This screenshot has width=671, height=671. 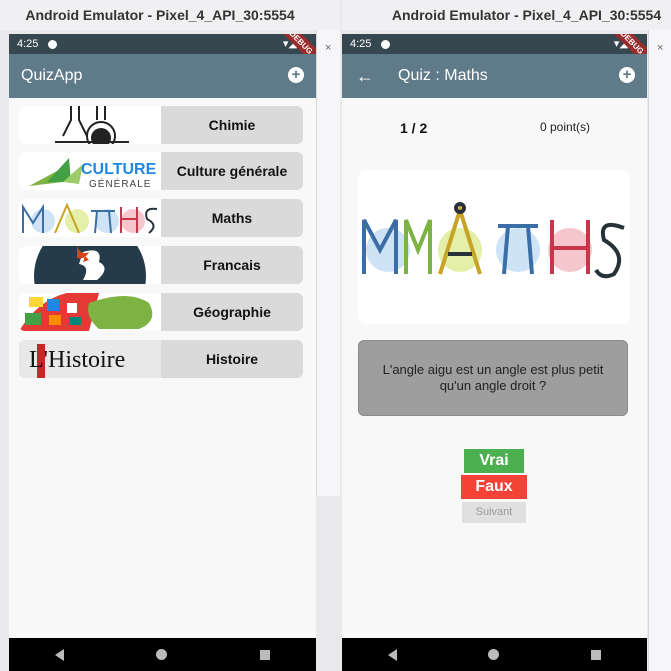 What do you see at coordinates (232, 171) in the screenshot?
I see `category-label: Culture générale` at bounding box center [232, 171].